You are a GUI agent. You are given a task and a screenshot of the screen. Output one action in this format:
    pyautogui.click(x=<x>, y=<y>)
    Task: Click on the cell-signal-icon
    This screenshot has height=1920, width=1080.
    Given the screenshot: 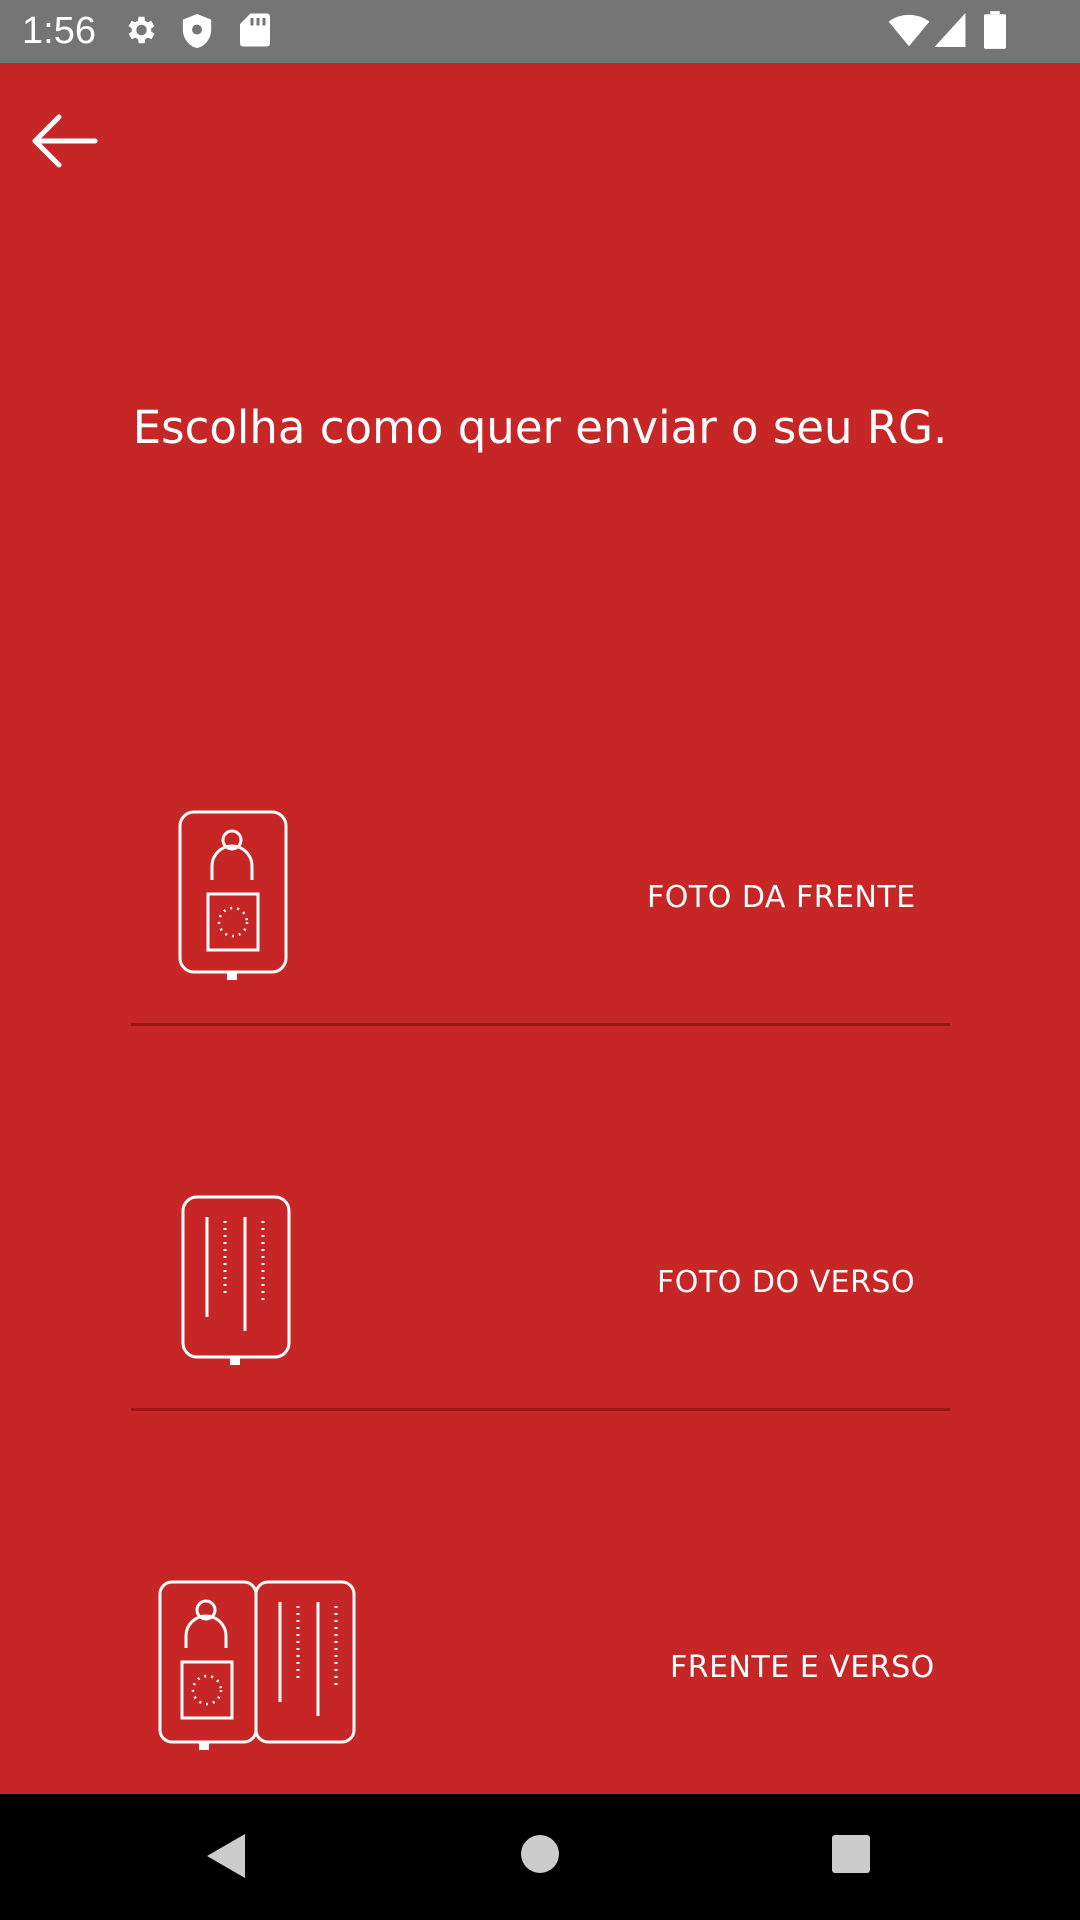 What is the action you would take?
    pyautogui.click(x=950, y=32)
    